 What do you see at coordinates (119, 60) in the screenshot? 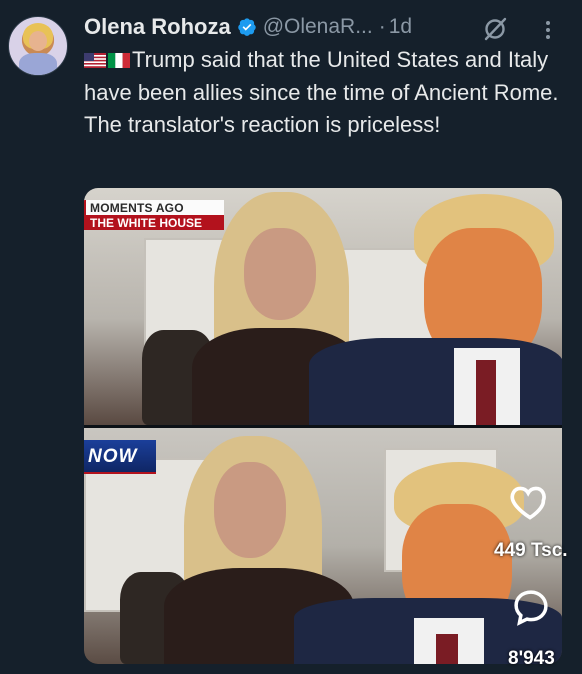
I see `italy-flag-icon` at bounding box center [119, 60].